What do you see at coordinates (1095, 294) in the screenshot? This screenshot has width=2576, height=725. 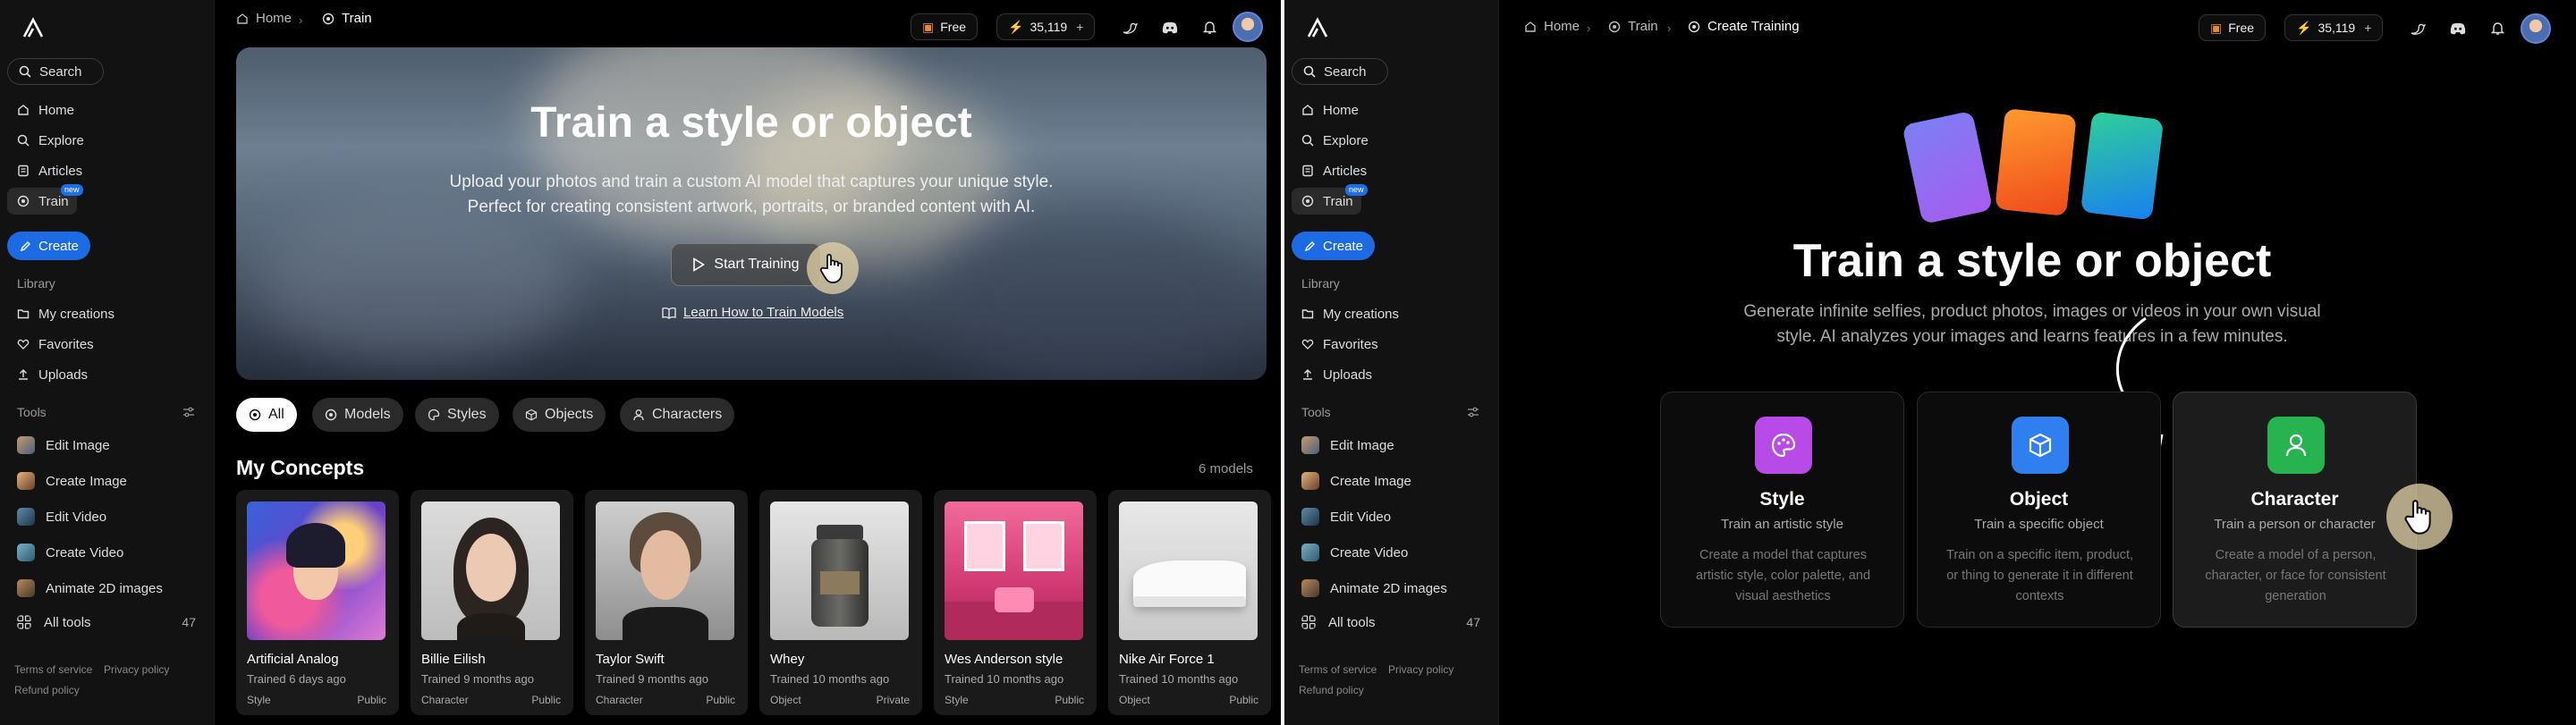 I see `hero-cloud` at bounding box center [1095, 294].